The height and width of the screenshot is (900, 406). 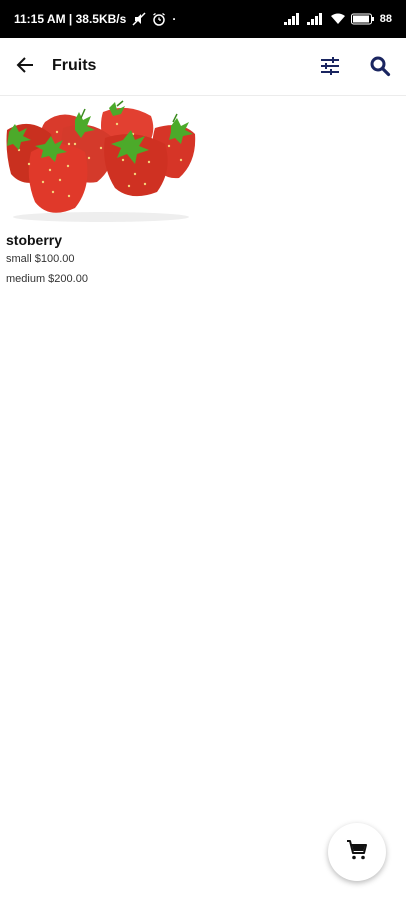 I want to click on page-title: Fruits, so click(x=74, y=65).